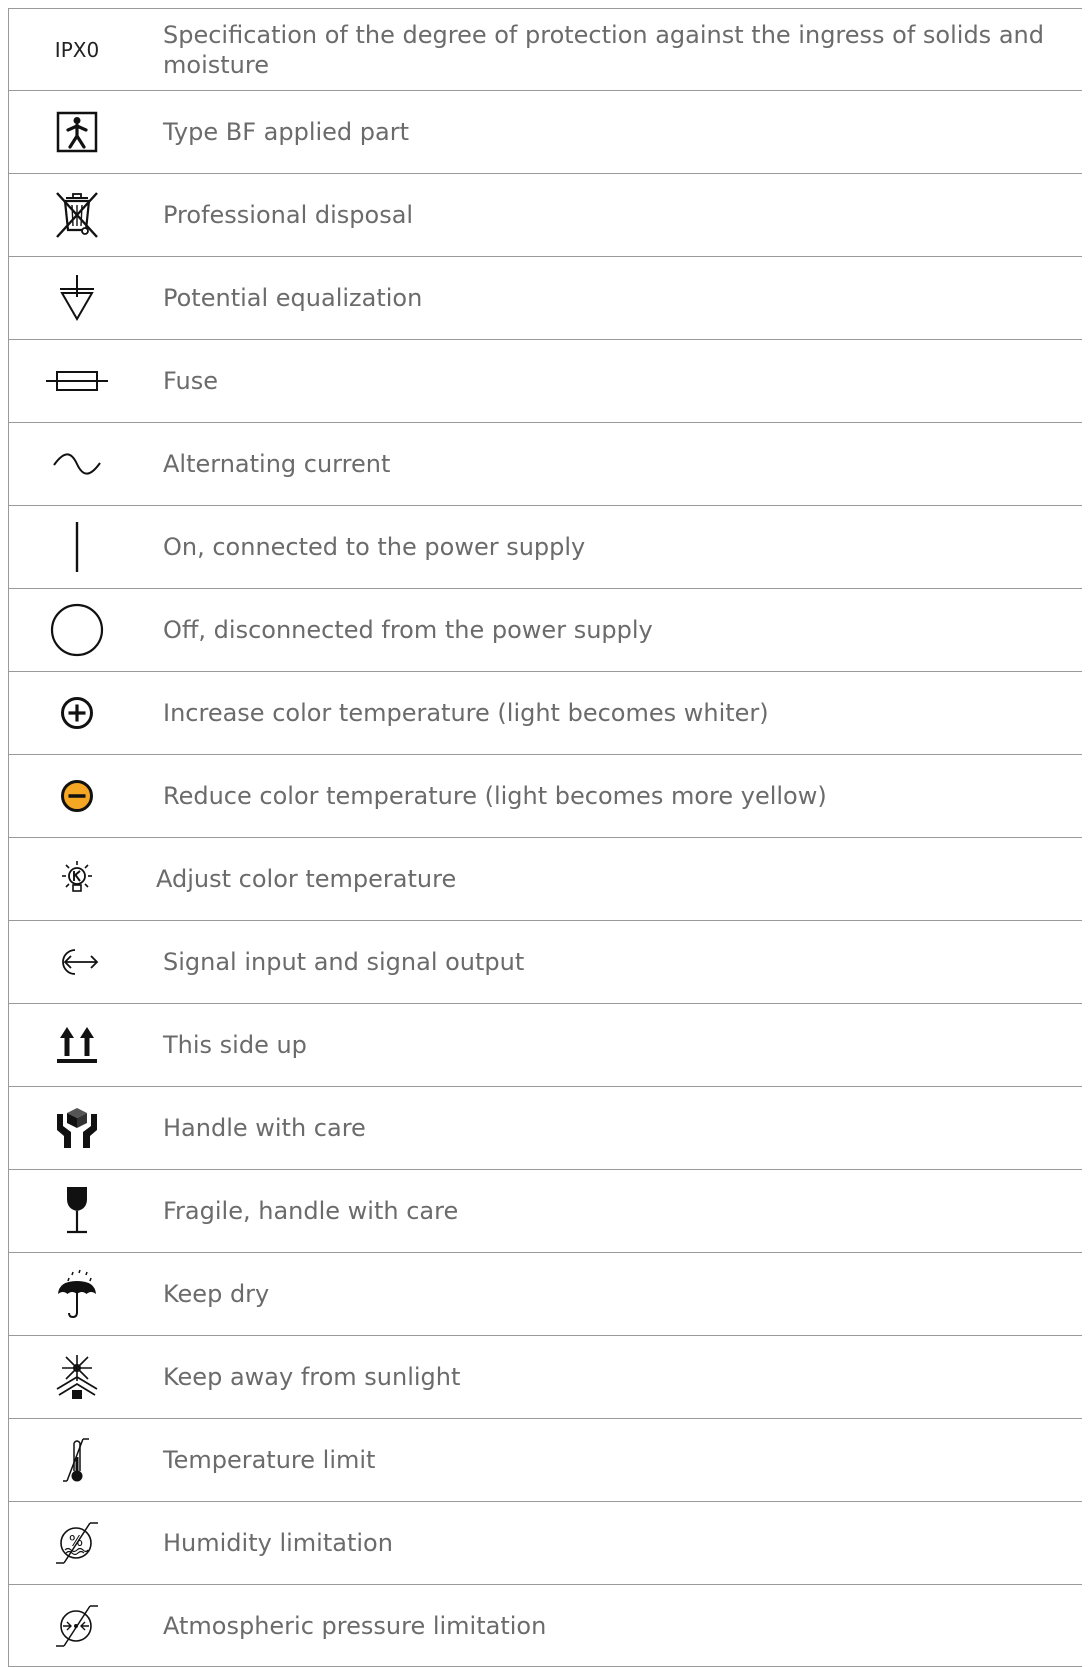  Describe the element at coordinates (613, 962) in the screenshot. I see `description-cell: Signal input and signal output` at that location.